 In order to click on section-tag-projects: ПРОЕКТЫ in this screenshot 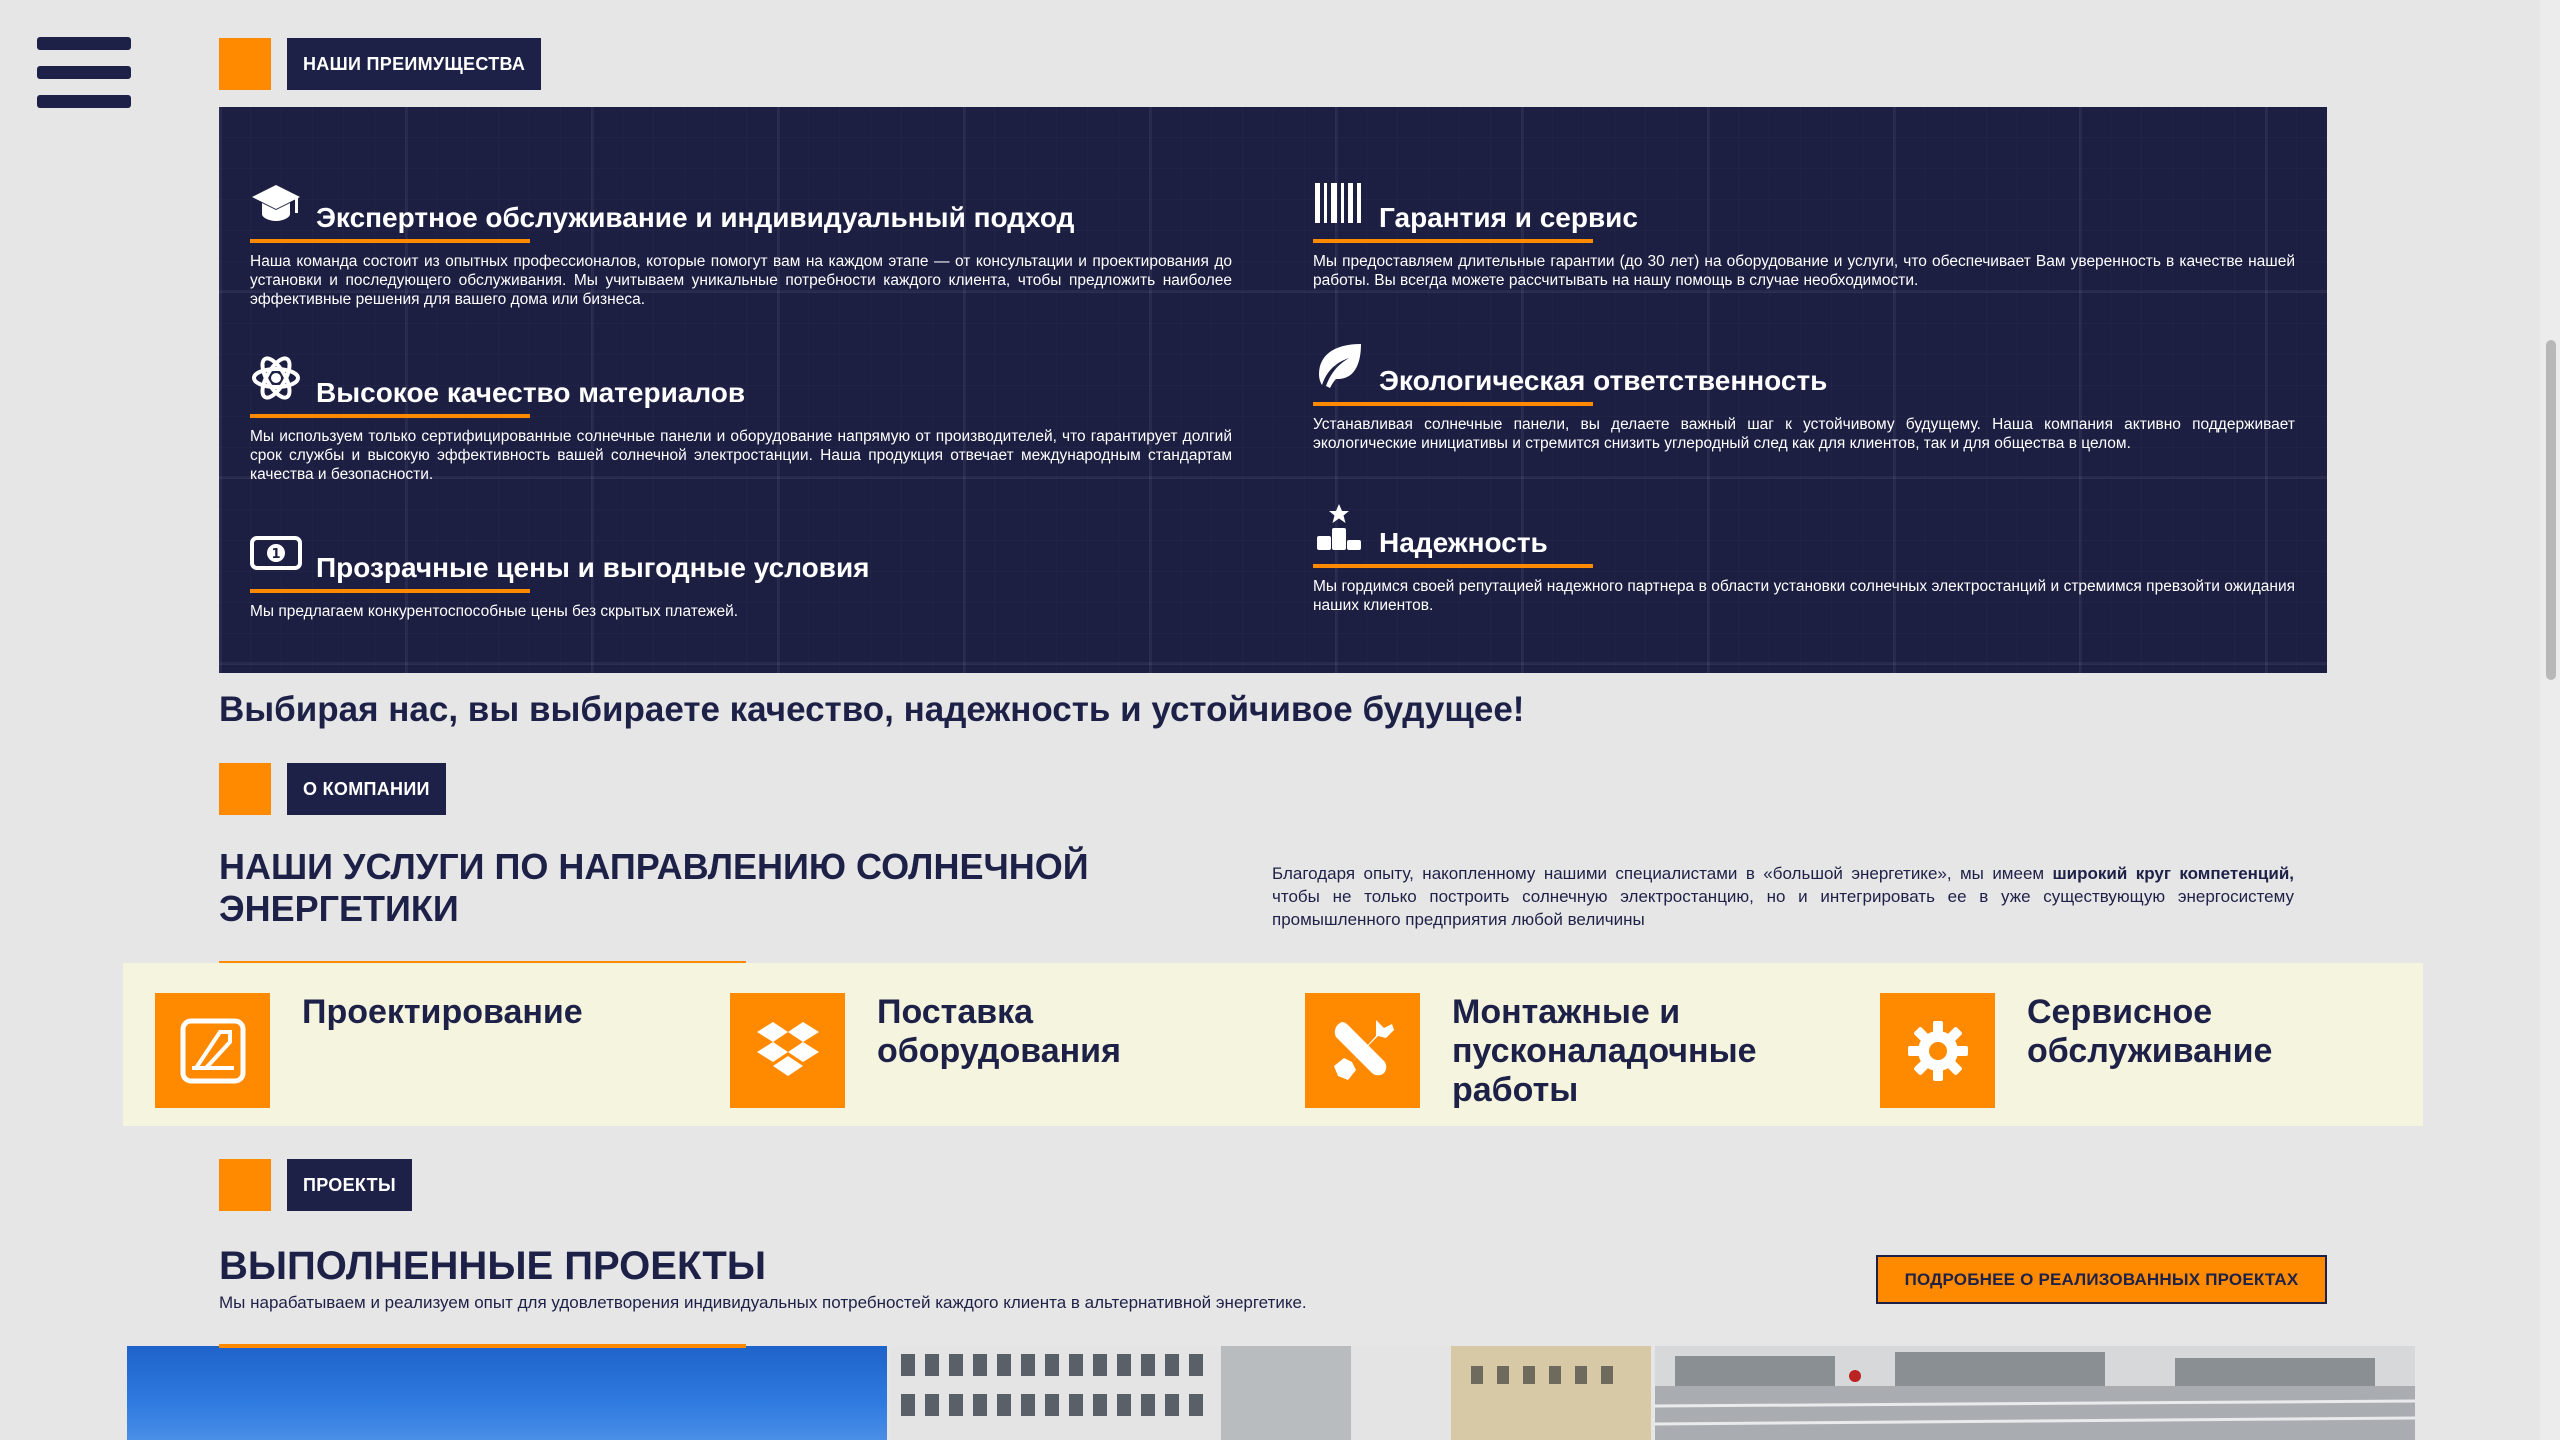, I will do `click(315, 1185)`.